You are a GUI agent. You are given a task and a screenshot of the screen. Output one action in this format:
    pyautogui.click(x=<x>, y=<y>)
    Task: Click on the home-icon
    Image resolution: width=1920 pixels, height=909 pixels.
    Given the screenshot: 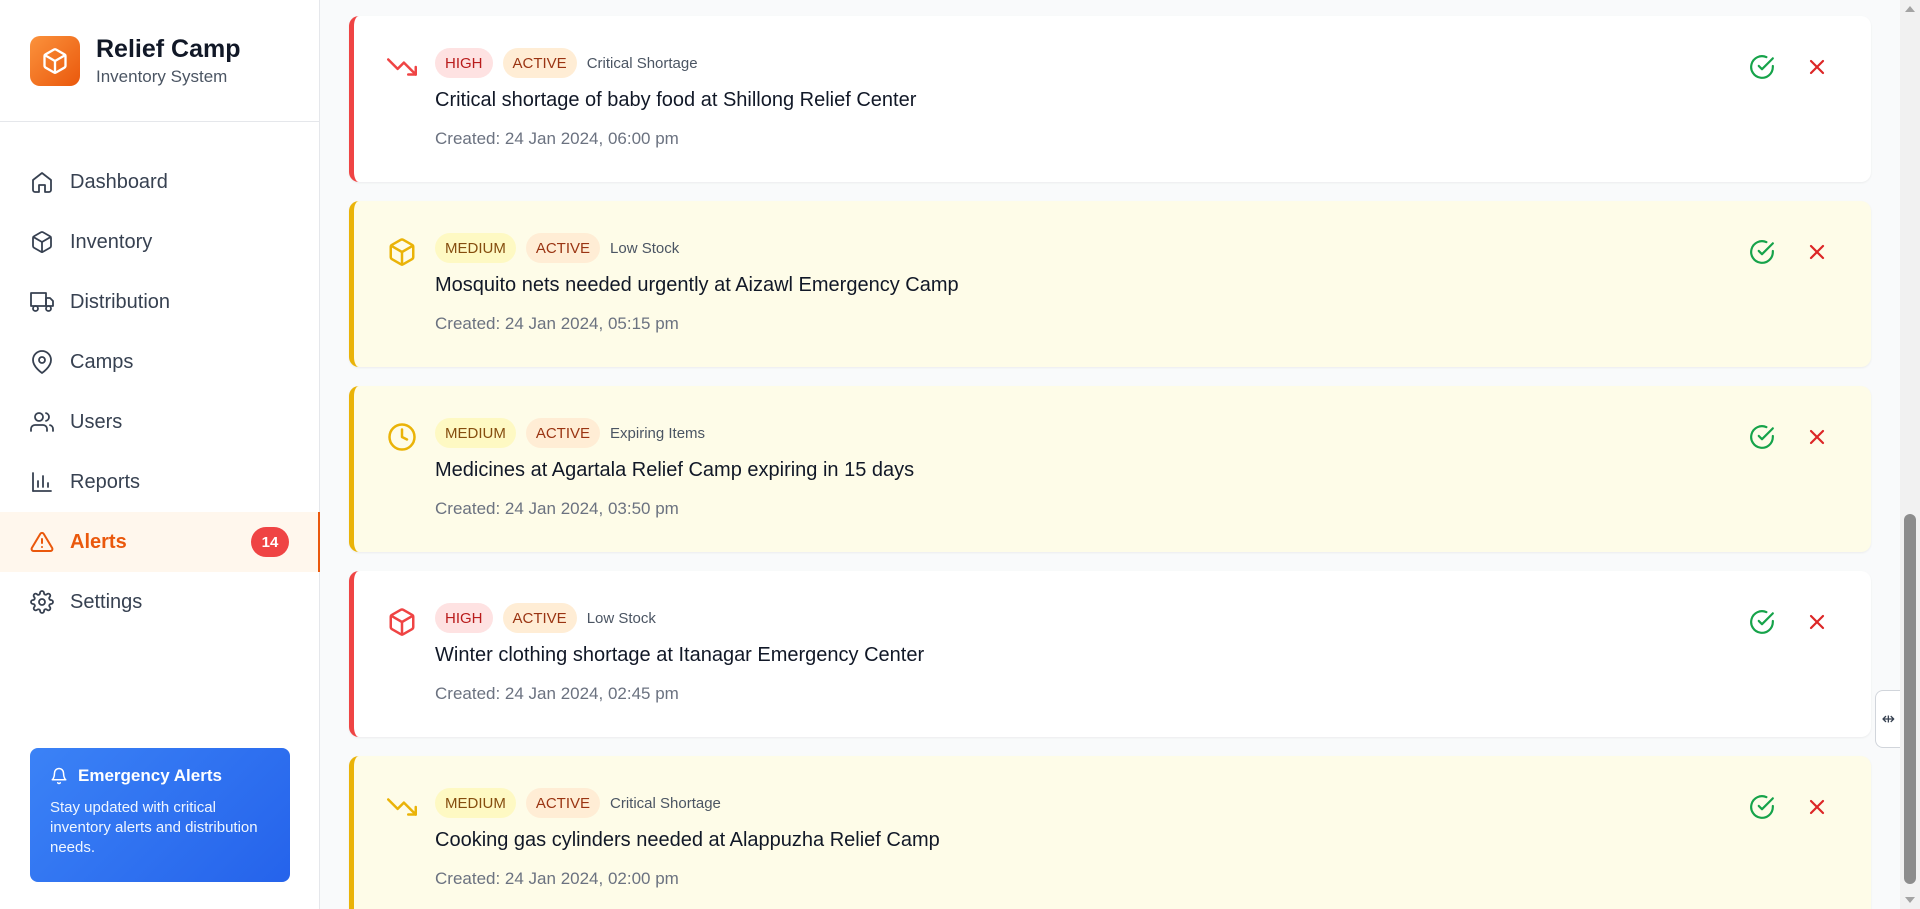 What is the action you would take?
    pyautogui.click(x=42, y=182)
    